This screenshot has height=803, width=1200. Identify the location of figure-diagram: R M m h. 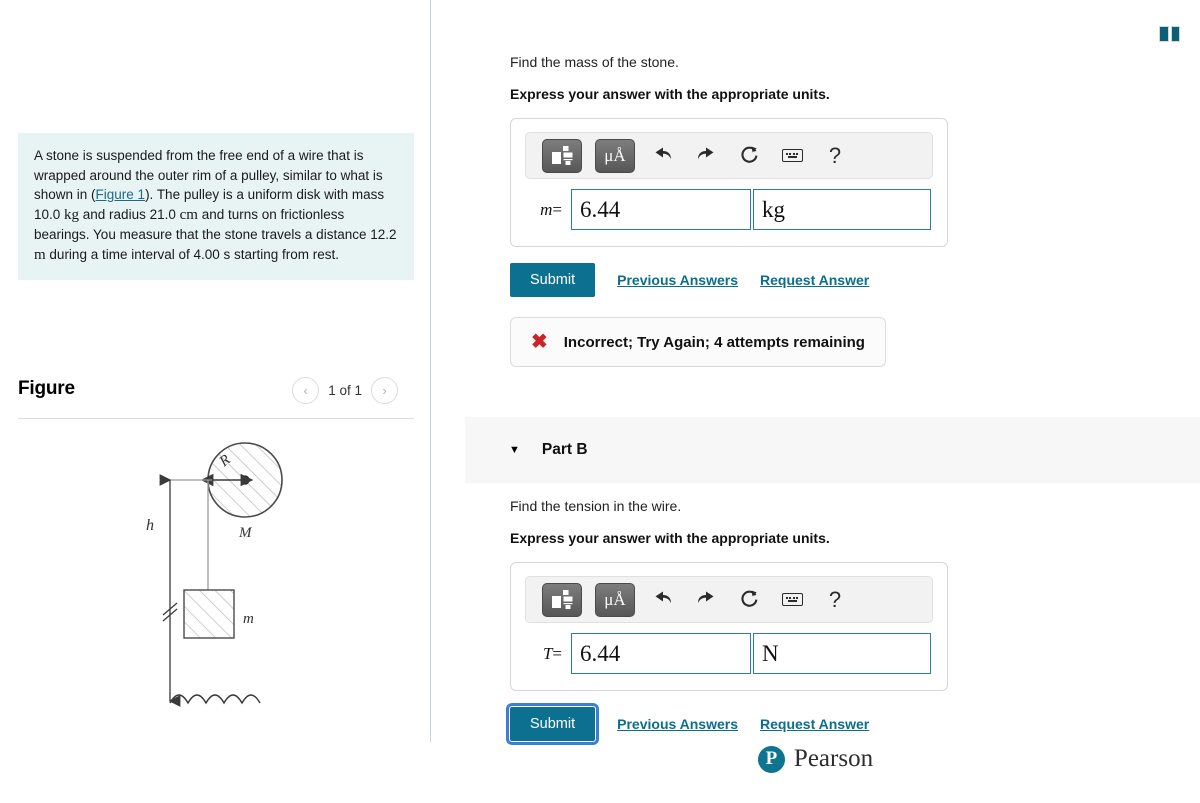
(216, 585).